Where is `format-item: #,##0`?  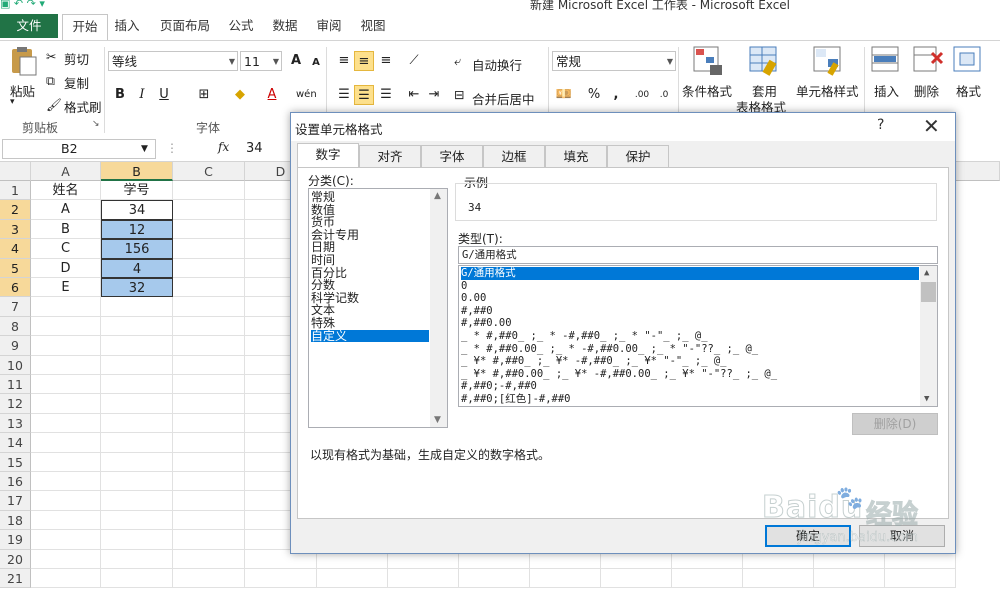
format-item: #,##0 is located at coordinates (690, 311).